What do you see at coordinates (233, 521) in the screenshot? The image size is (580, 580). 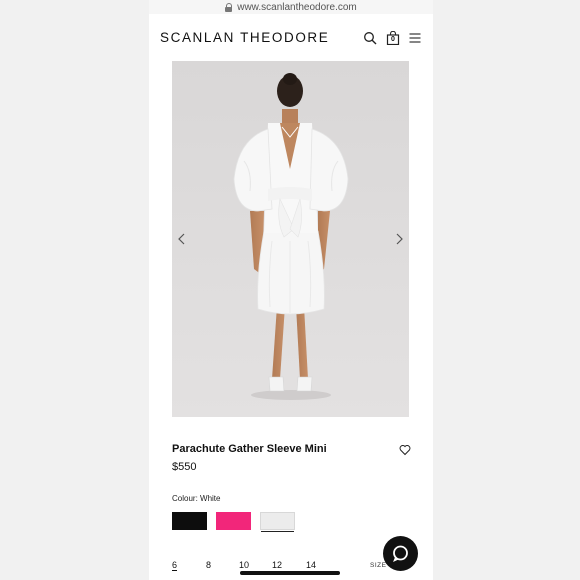 I see `colour-swatch-pink` at bounding box center [233, 521].